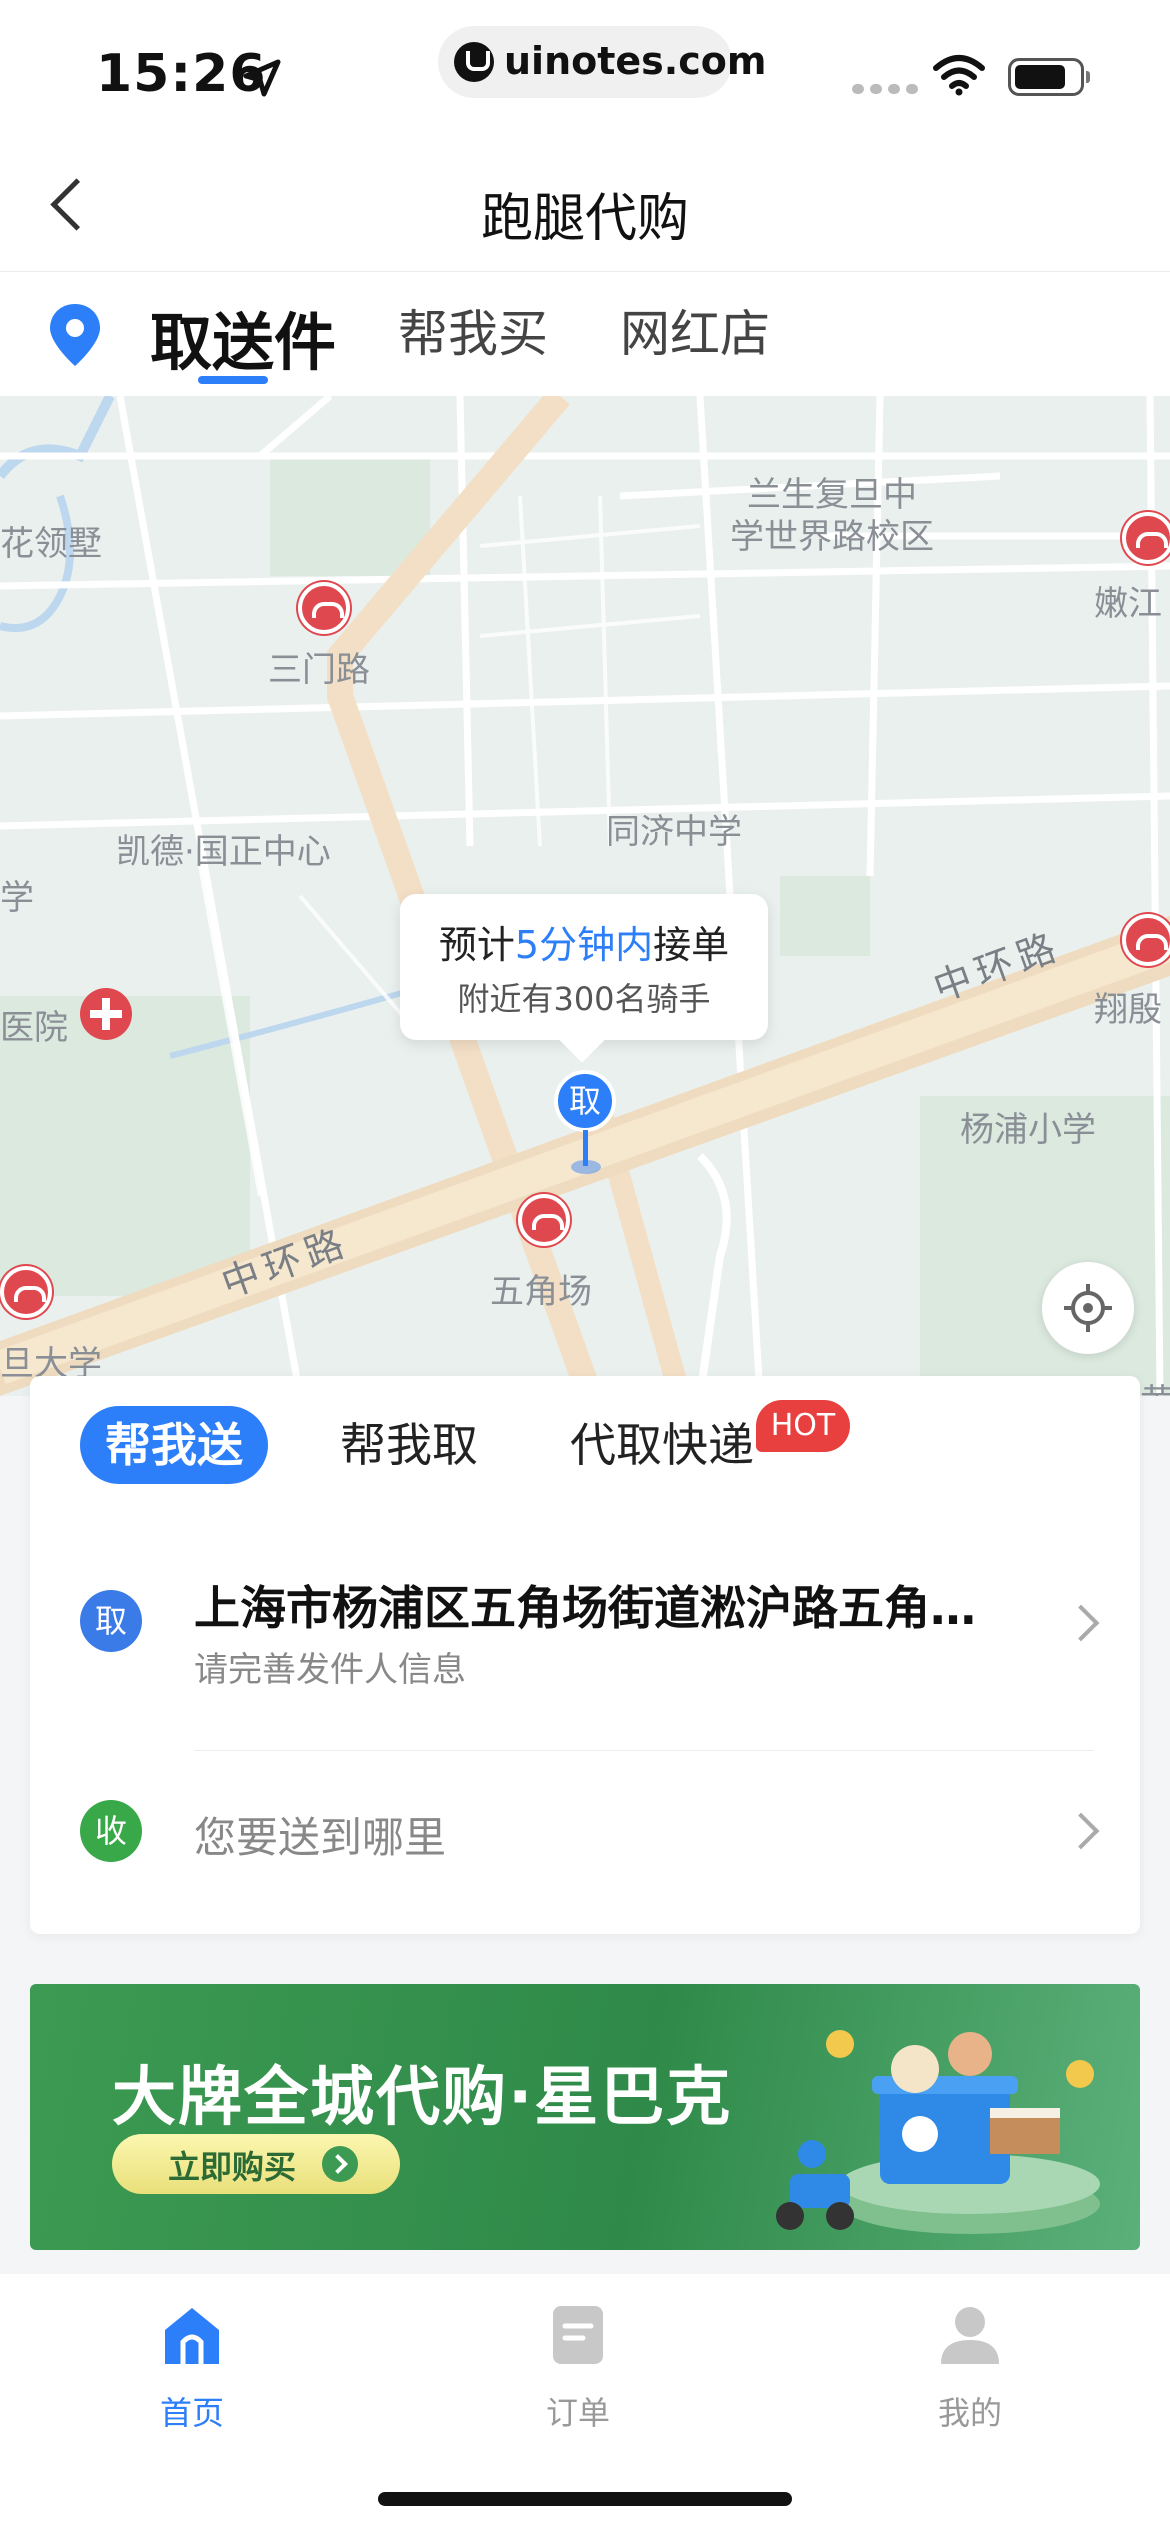 The image size is (1170, 2532). What do you see at coordinates (474, 62) in the screenshot?
I see `site-logo-icon` at bounding box center [474, 62].